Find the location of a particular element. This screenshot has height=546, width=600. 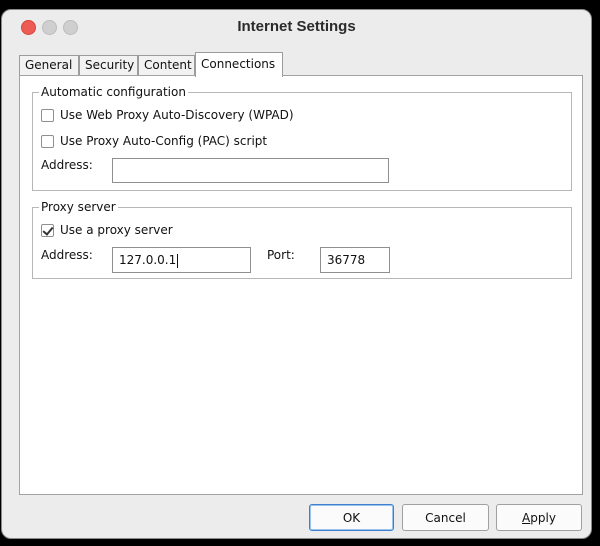

automatic-configuration-legend: Automatic configuration is located at coordinates (113, 92).